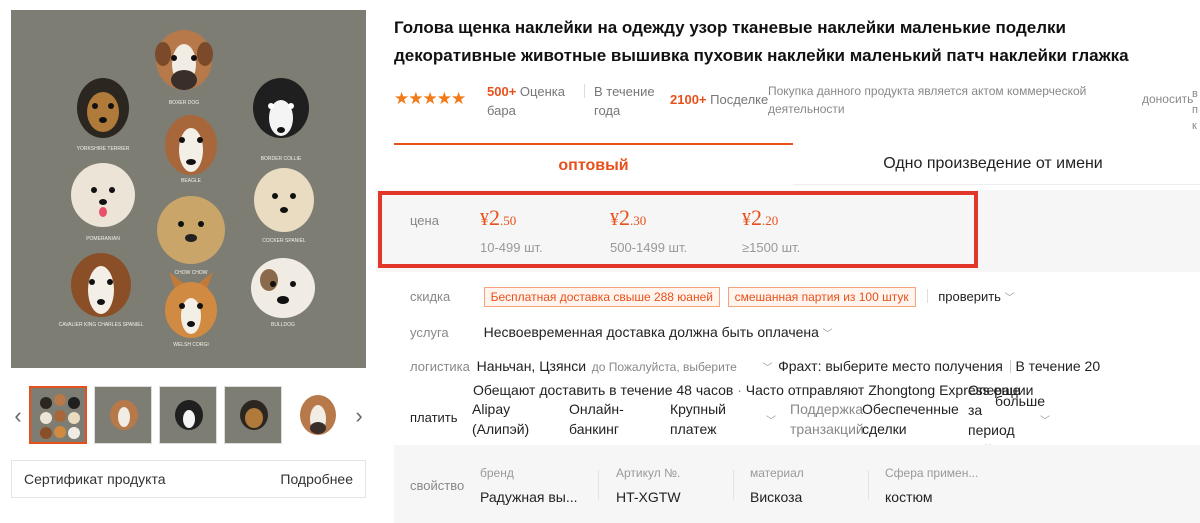  I want to click on pay-online-banking: Онлайн-банкинг, so click(609, 419).